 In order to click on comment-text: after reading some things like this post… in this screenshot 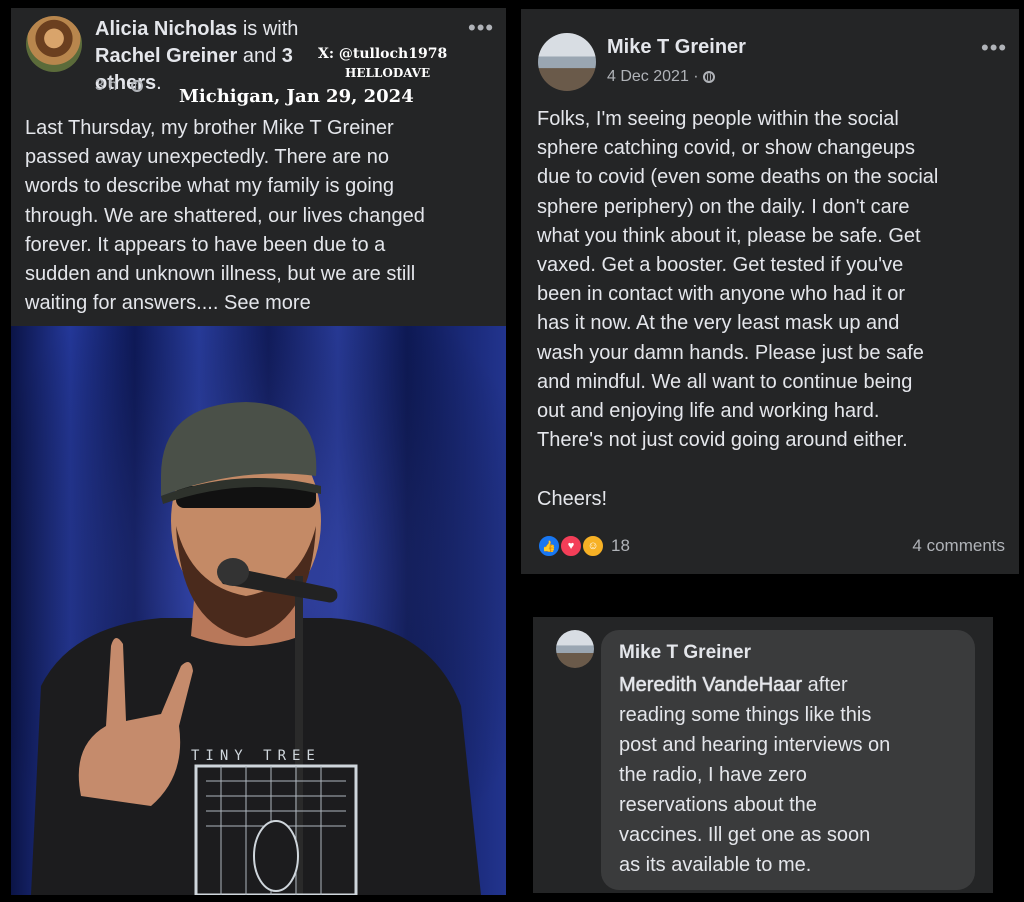, I will do `click(755, 775)`.